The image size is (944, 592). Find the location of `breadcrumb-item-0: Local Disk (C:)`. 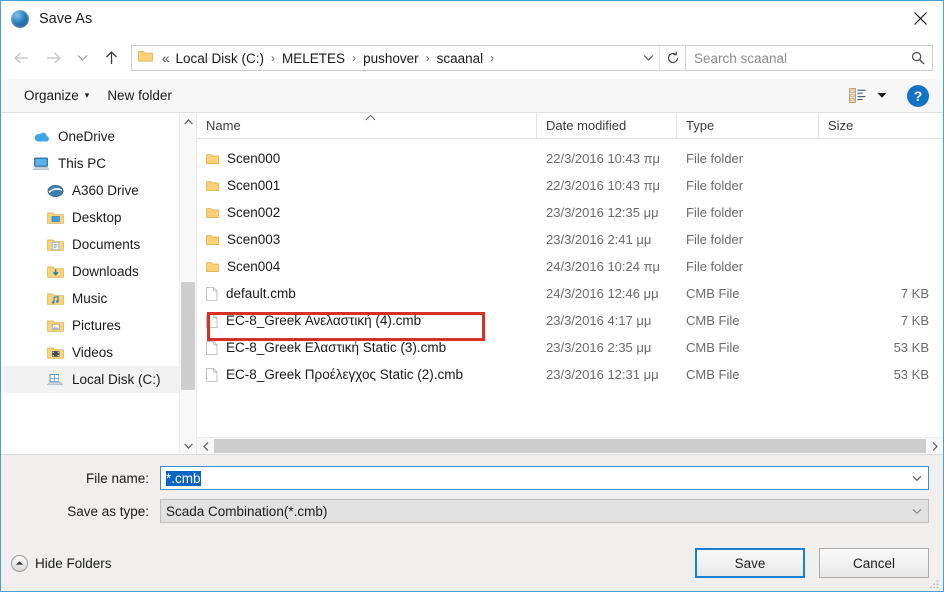

breadcrumb-item-0: Local Disk (C:) is located at coordinates (220, 58).